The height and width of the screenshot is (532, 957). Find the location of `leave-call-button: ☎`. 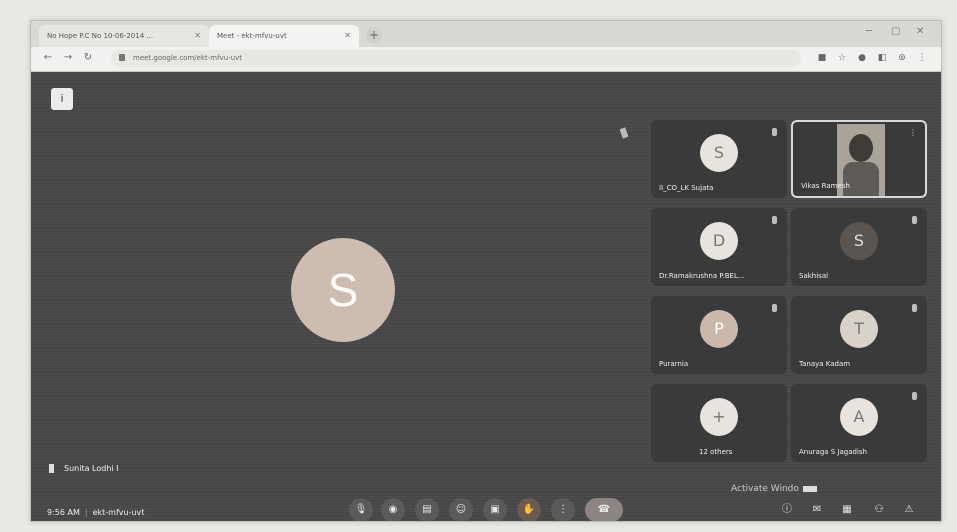

leave-call-button: ☎ is located at coordinates (604, 509).